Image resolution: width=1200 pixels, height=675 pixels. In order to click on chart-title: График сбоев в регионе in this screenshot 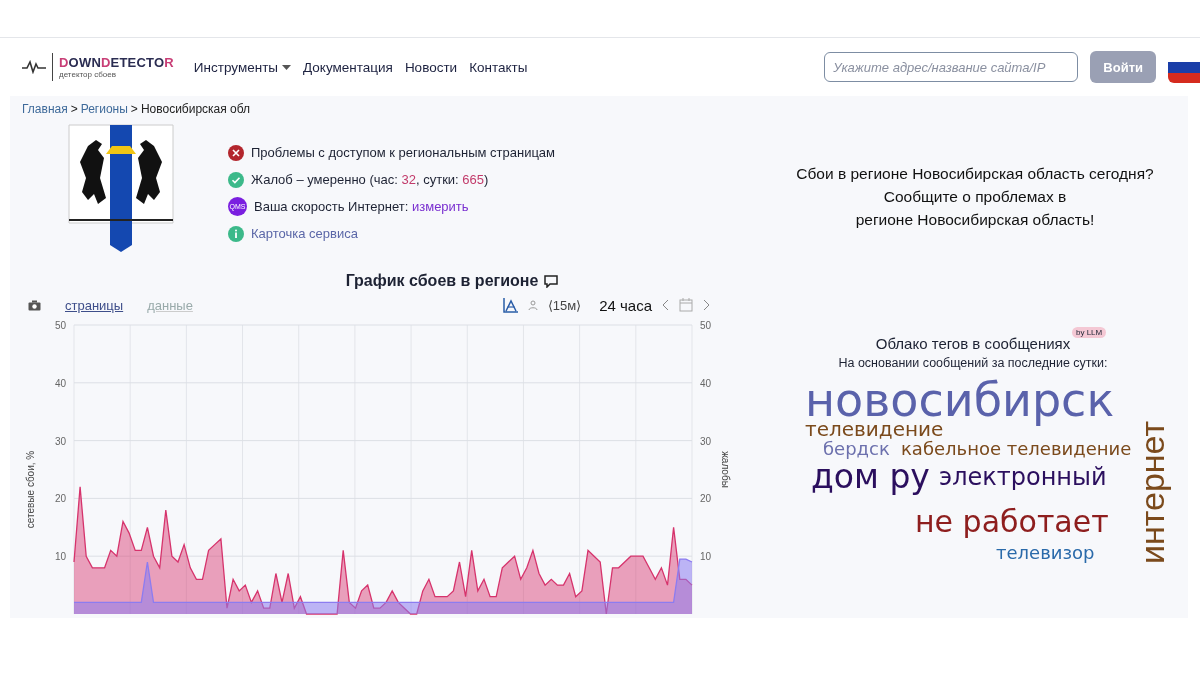, I will do `click(442, 281)`.